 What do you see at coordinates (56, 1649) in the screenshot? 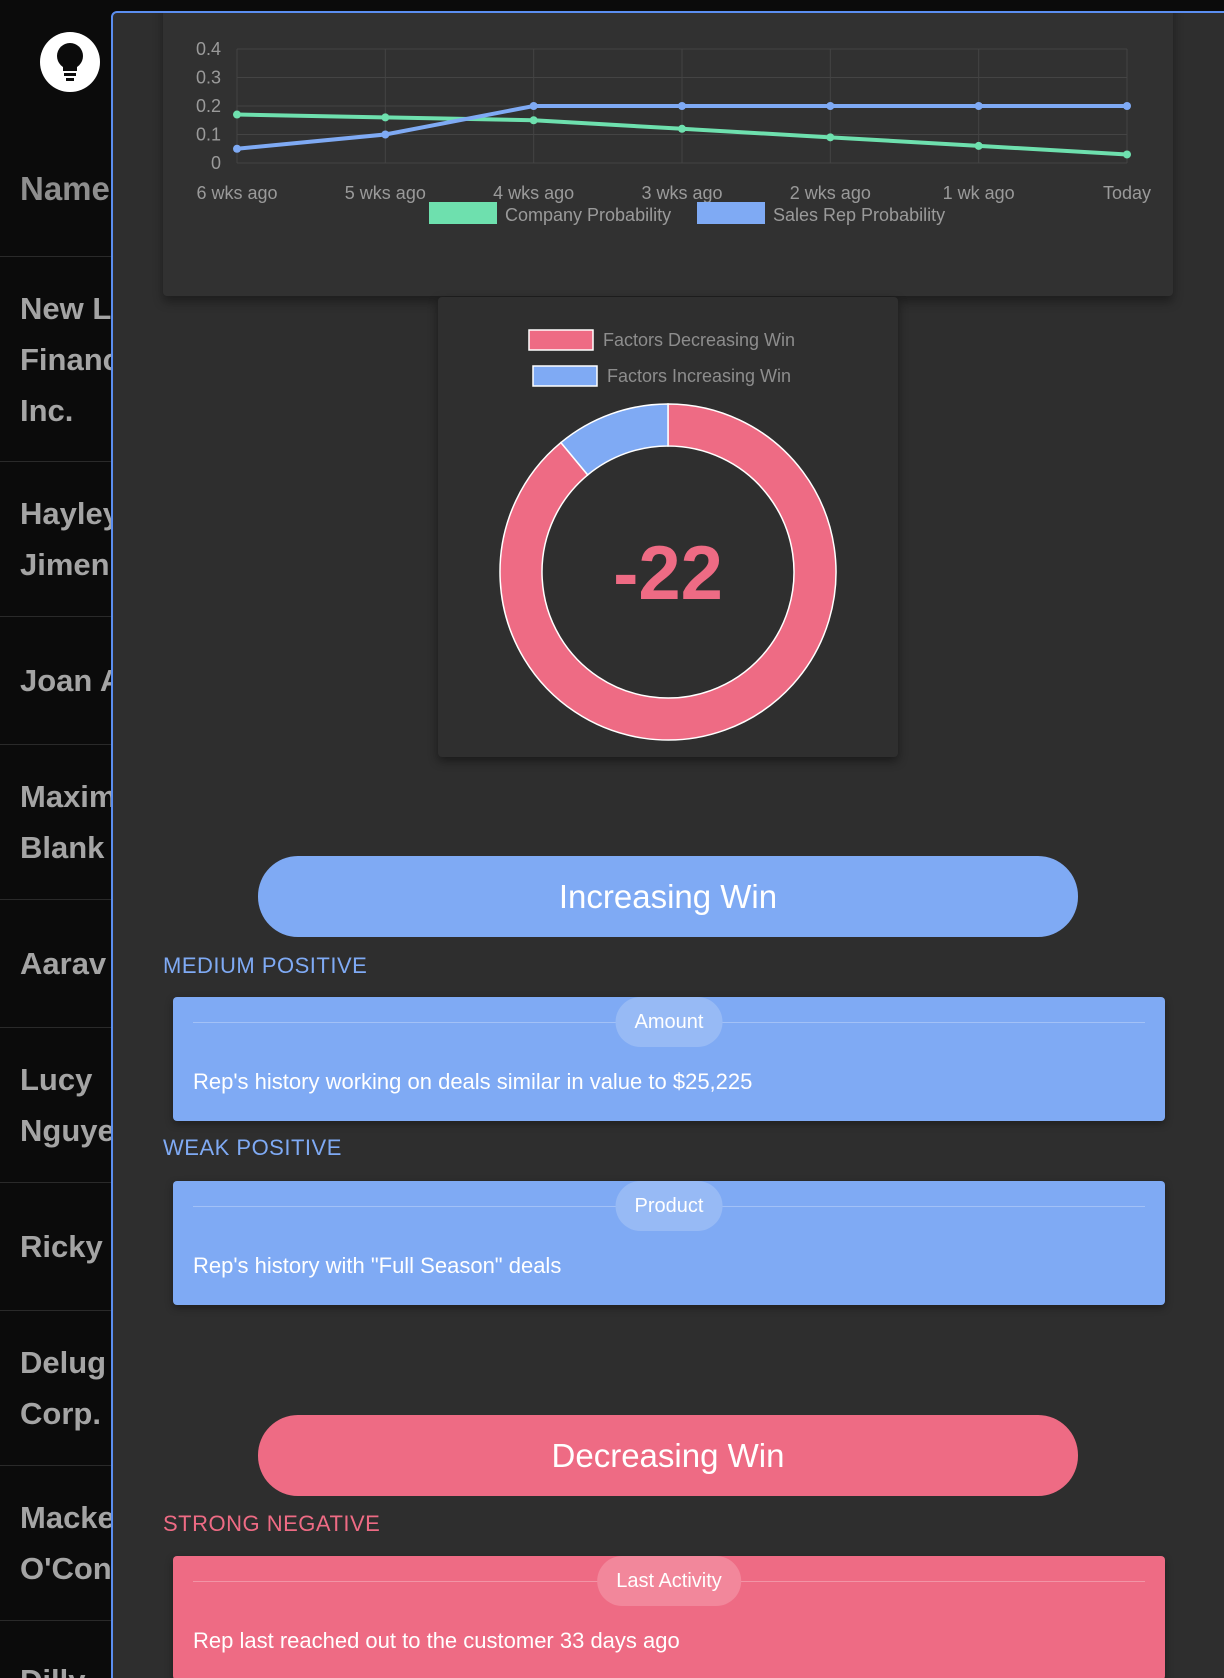
I see `list-item: Dilly` at bounding box center [56, 1649].